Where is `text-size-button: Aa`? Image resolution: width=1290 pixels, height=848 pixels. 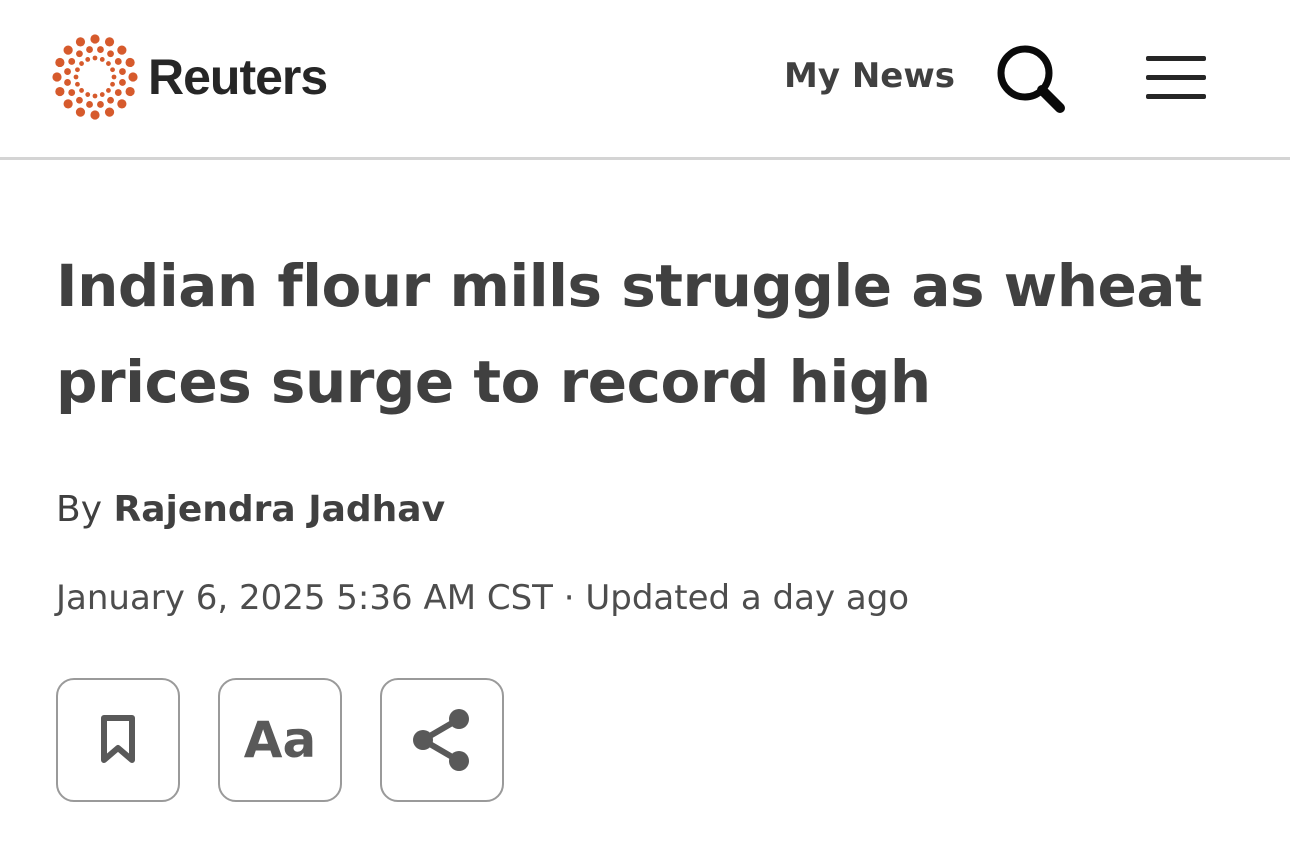 text-size-button: Aa is located at coordinates (280, 740).